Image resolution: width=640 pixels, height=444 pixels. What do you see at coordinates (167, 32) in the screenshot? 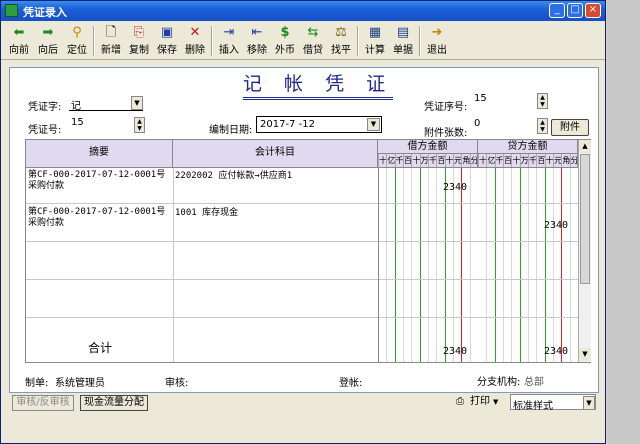
I see `save-icon: ▣` at bounding box center [167, 32].